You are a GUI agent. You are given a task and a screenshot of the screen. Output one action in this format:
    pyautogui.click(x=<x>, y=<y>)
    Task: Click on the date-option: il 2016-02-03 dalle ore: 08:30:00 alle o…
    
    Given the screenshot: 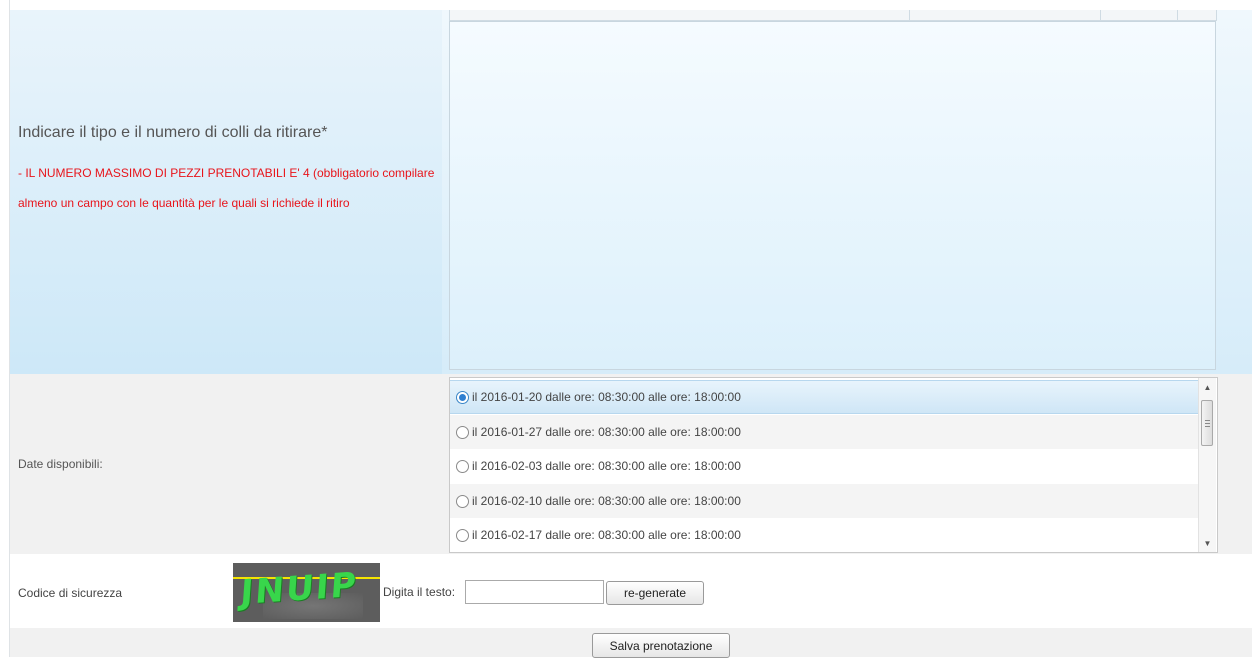 What is the action you would take?
    pyautogui.click(x=824, y=466)
    